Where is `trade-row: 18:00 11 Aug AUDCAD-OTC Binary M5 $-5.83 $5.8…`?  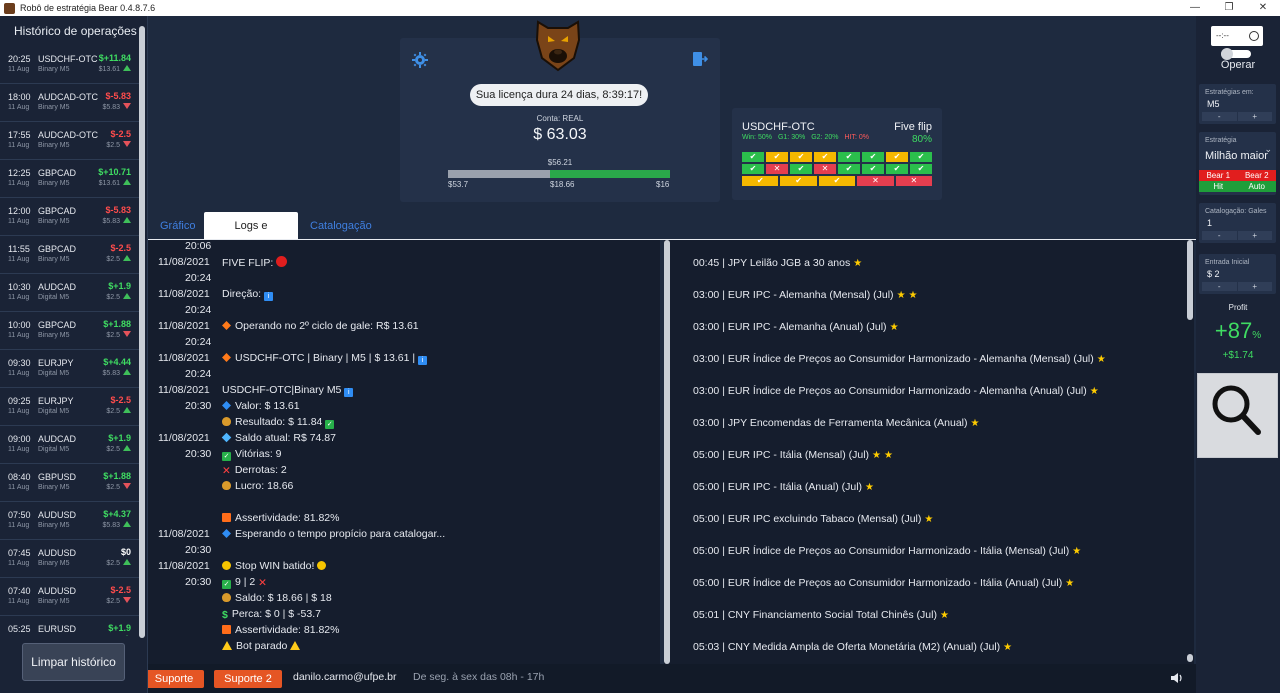
trade-row: 18:00 11 Aug AUDCAD-OTC Binary M5 $-5.83 $5.8… is located at coordinates (69, 103).